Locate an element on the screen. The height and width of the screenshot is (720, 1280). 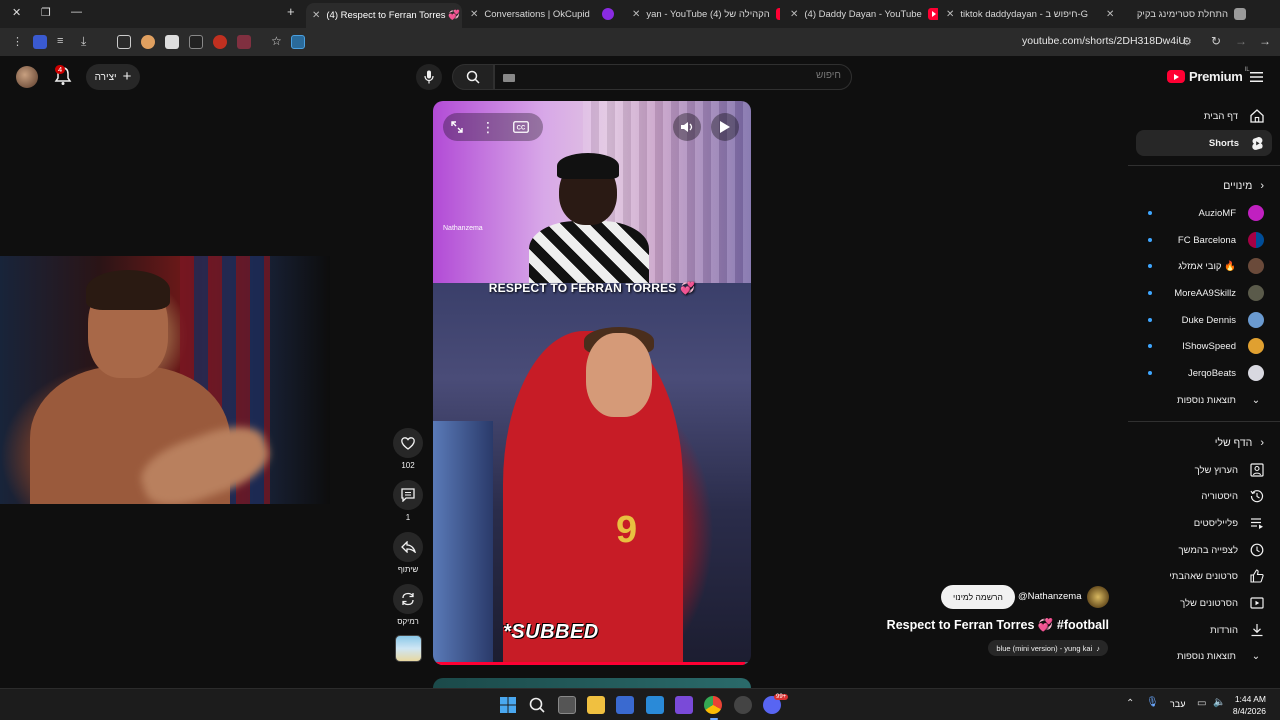
tab-respect-to-ferran-torres: ✕ (4) Respect to Ferran Torres 💞 is located at coordinates (384, 15).